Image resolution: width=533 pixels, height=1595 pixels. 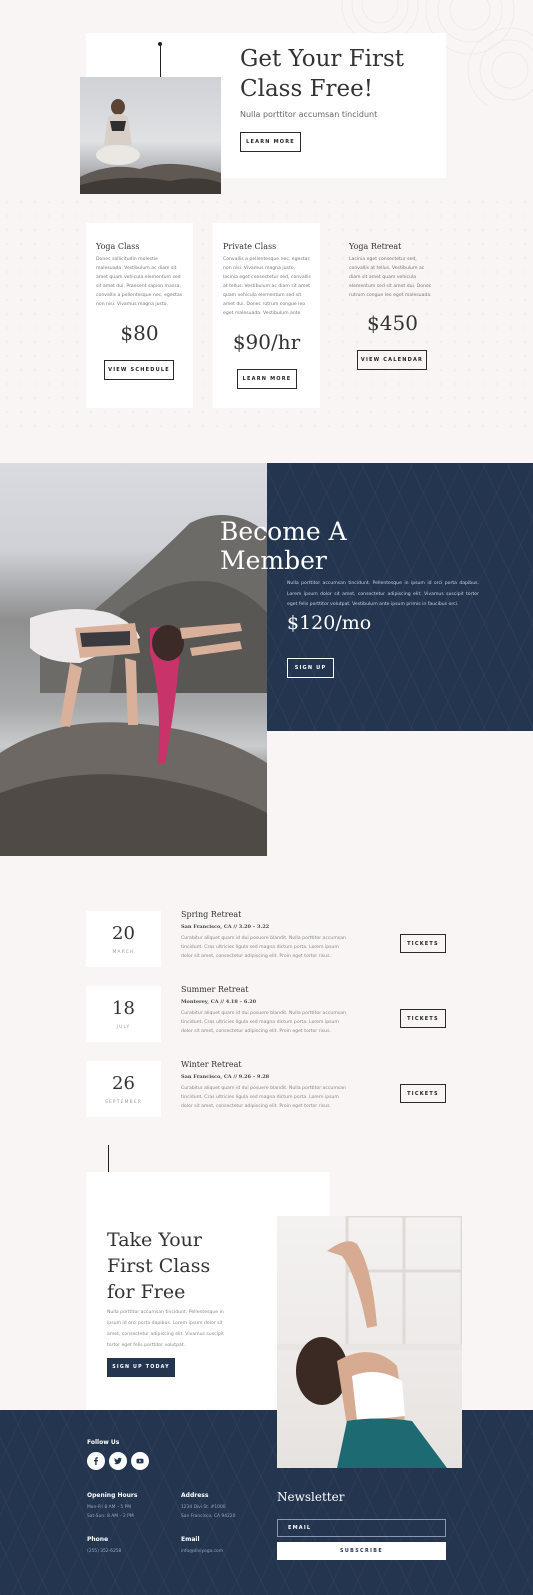 What do you see at coordinates (123, 1027) in the screenshot?
I see `event-month: JULY` at bounding box center [123, 1027].